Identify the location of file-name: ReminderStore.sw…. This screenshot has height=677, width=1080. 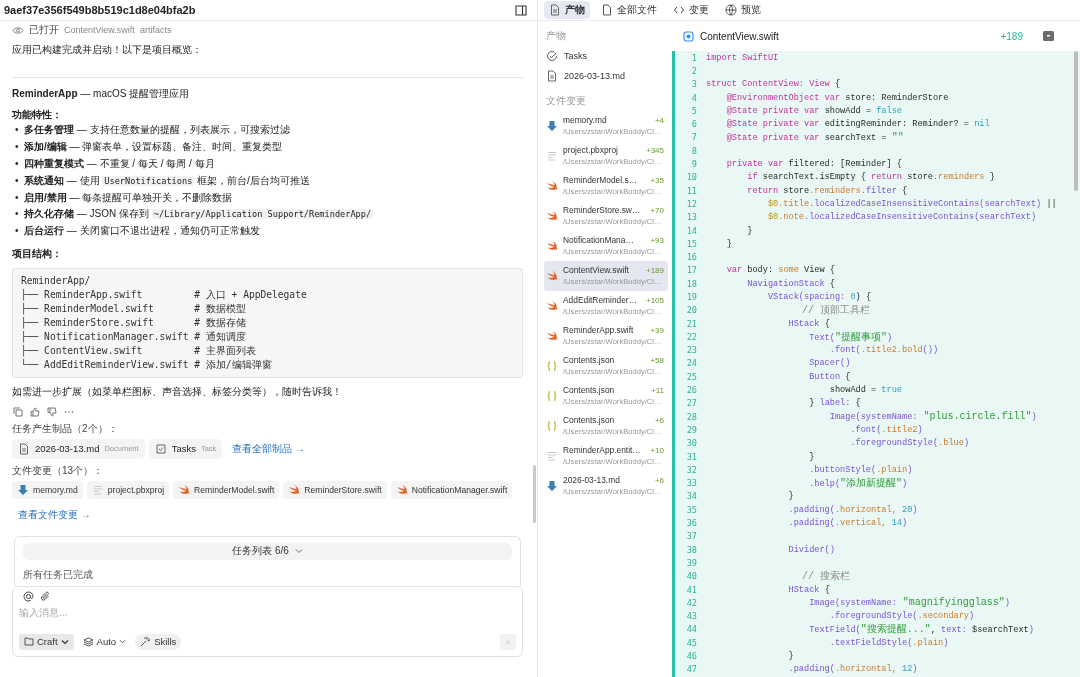
(602, 210).